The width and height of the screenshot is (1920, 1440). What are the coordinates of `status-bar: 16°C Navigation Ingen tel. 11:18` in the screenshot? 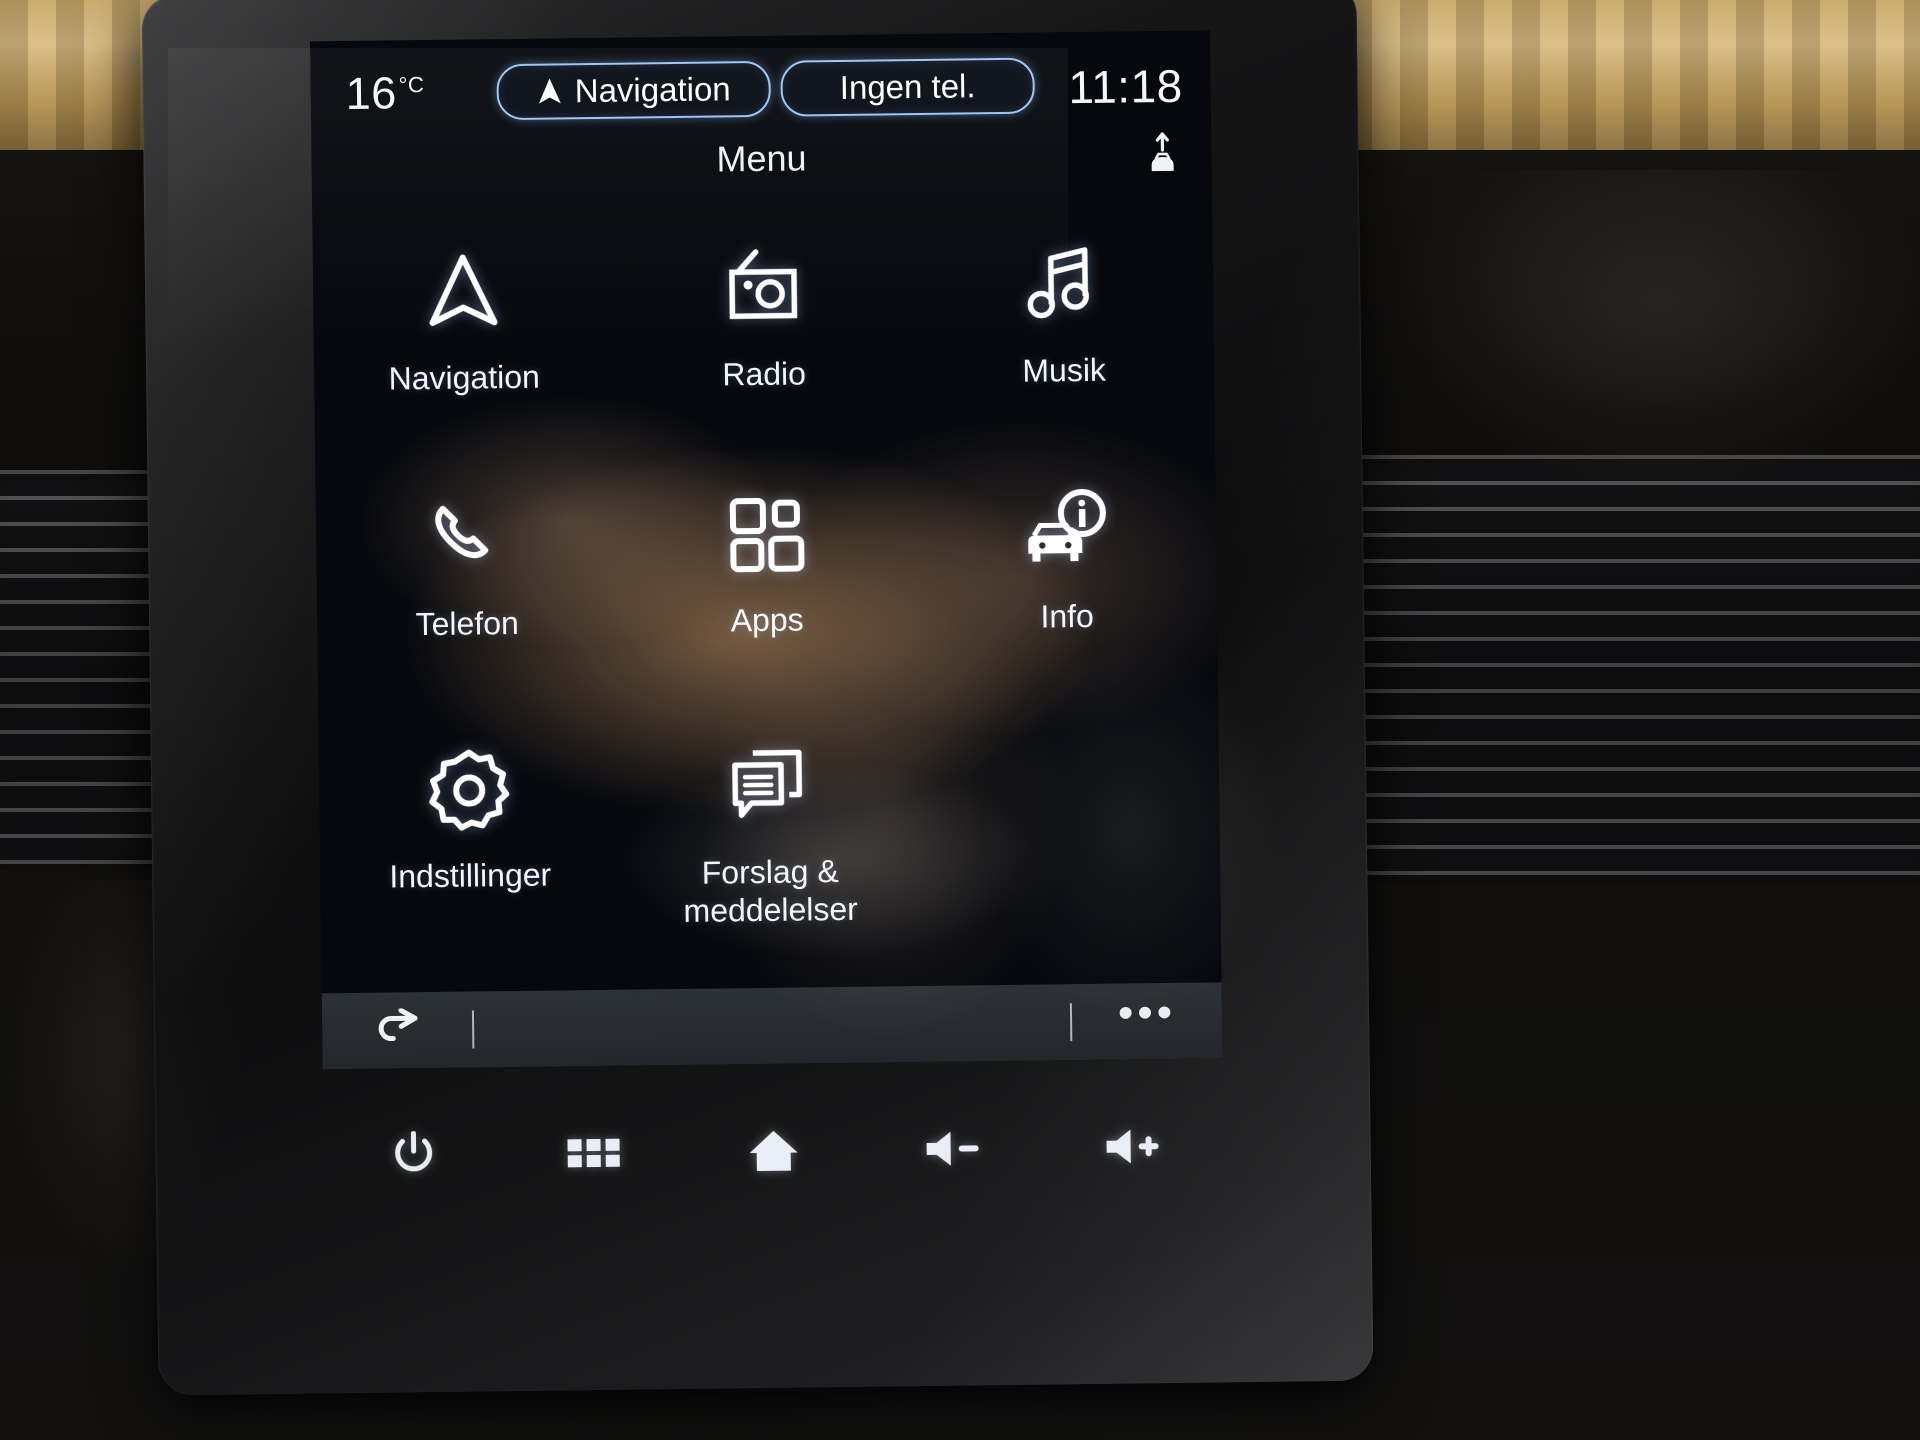 It's located at (760, 85).